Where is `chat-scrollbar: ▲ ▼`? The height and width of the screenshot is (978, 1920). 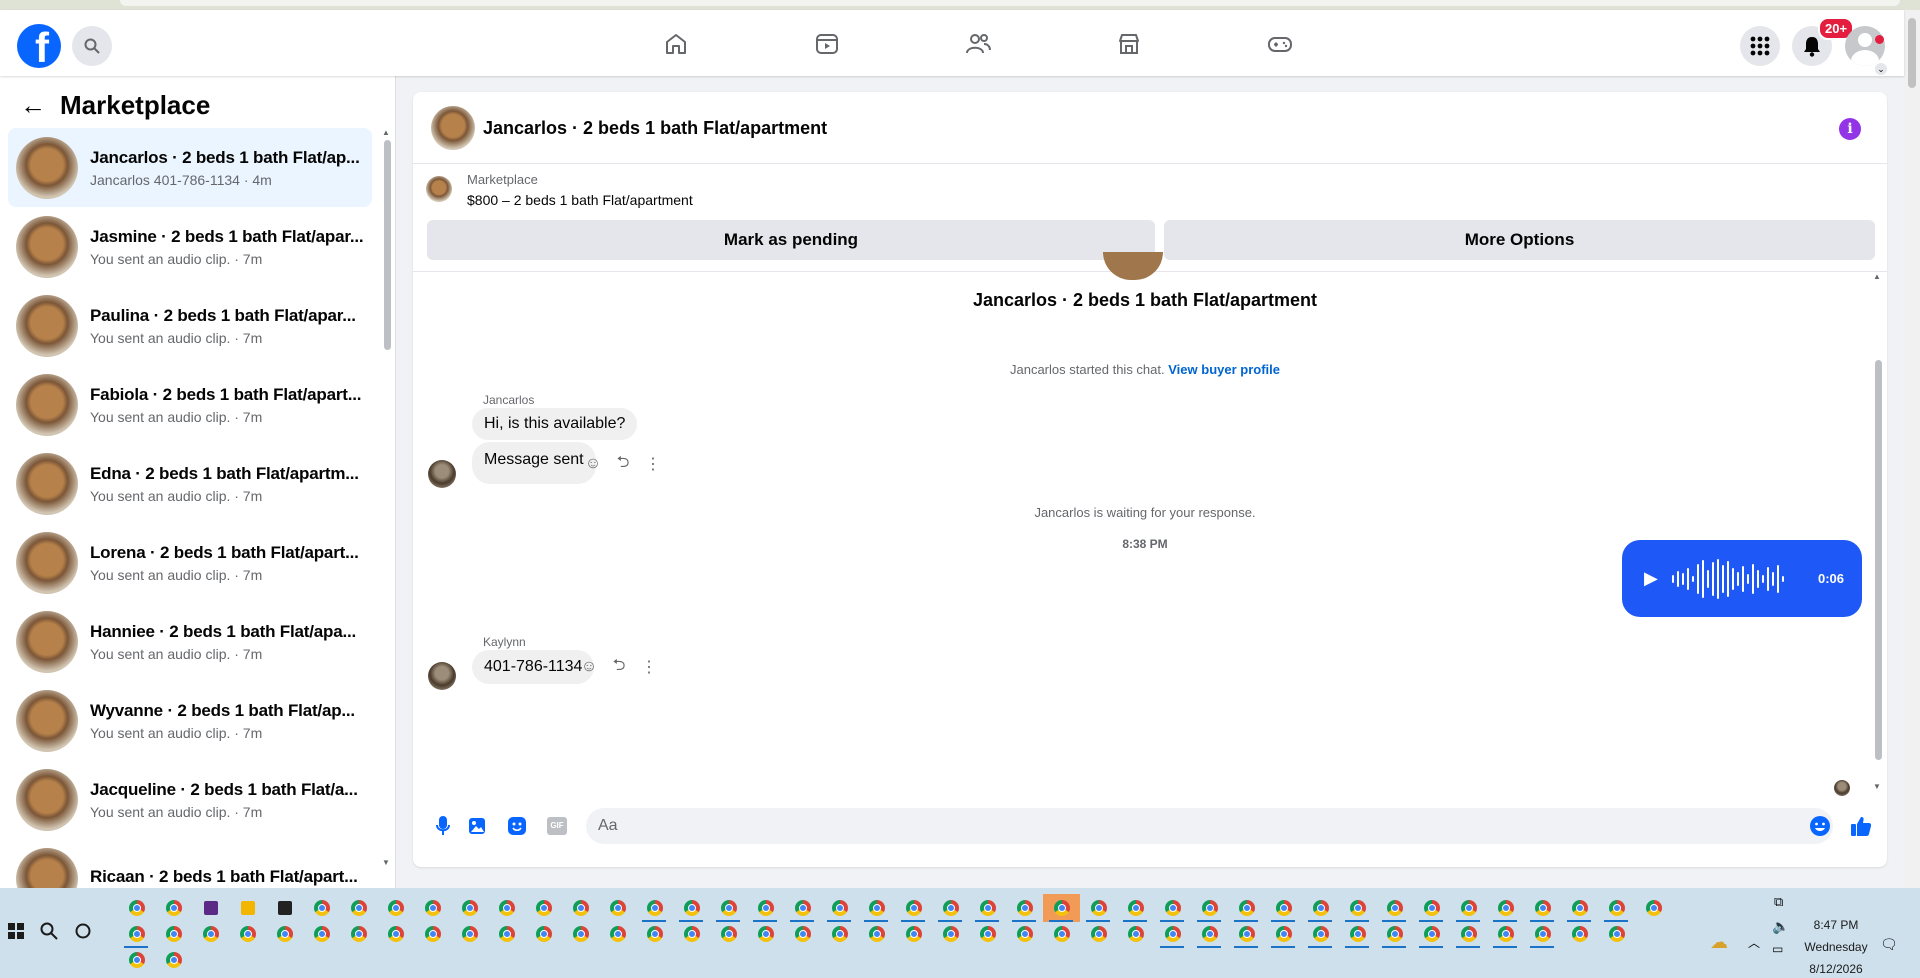
chat-scrollbar: ▲ ▼ is located at coordinates (1878, 532).